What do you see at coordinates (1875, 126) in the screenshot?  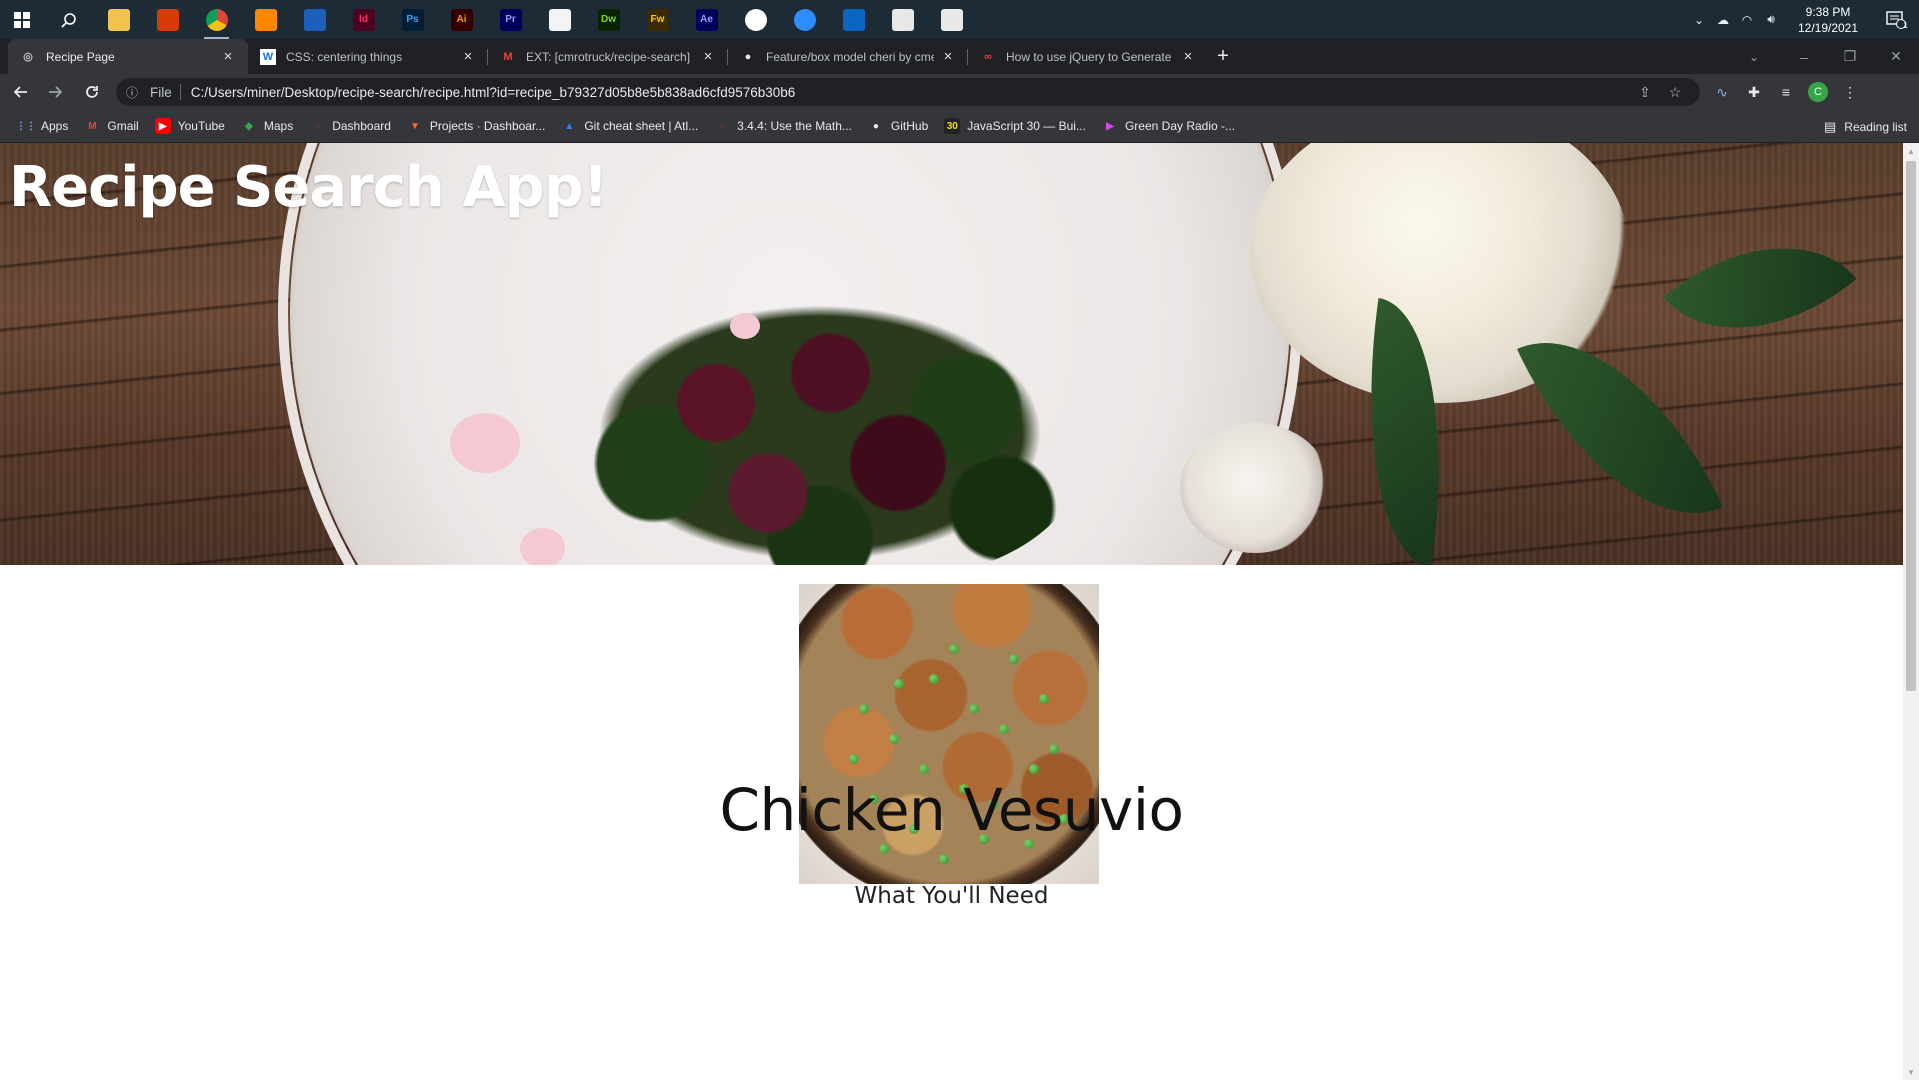 I see `reading-list-label: Reading list` at bounding box center [1875, 126].